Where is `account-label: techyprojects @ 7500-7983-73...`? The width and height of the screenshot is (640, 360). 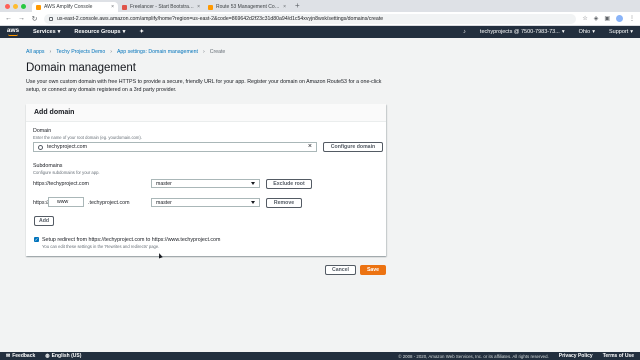
account-label: techyprojects @ 7500-7983-73... is located at coordinates (519, 32).